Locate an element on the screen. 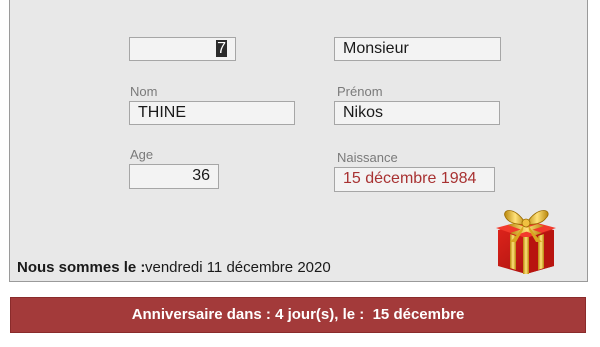  nom-field: THINE is located at coordinates (212, 113).